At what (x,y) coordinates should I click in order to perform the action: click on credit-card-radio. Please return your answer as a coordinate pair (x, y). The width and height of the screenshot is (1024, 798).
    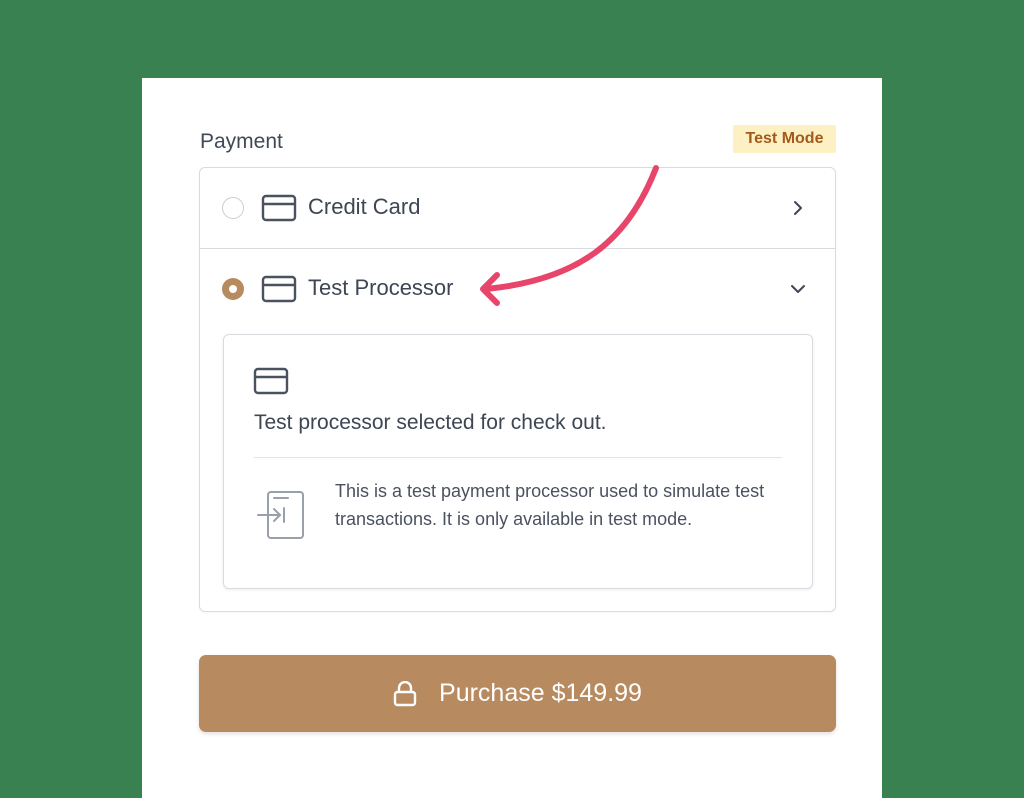
    Looking at the image, I should click on (233, 208).